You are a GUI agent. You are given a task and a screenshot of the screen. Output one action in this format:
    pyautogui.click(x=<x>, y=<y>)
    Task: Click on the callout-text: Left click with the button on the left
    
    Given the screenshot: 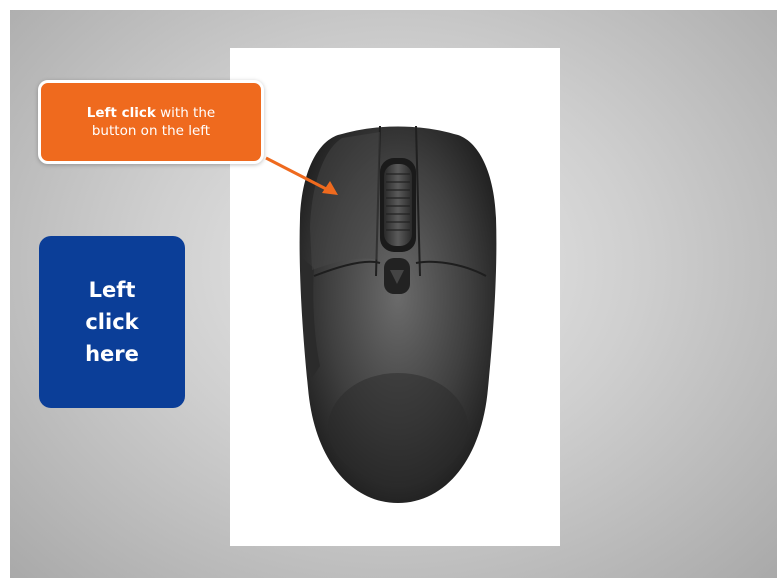 What is the action you would take?
    pyautogui.click(x=151, y=122)
    